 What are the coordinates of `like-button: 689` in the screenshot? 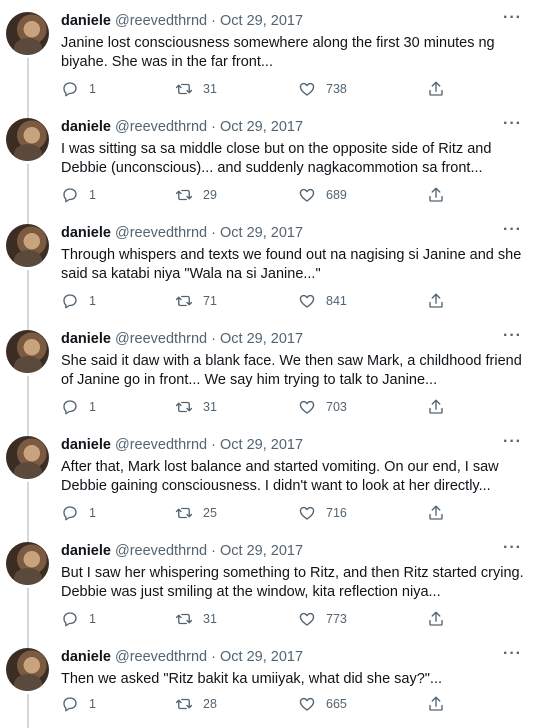 It's located at (322, 195).